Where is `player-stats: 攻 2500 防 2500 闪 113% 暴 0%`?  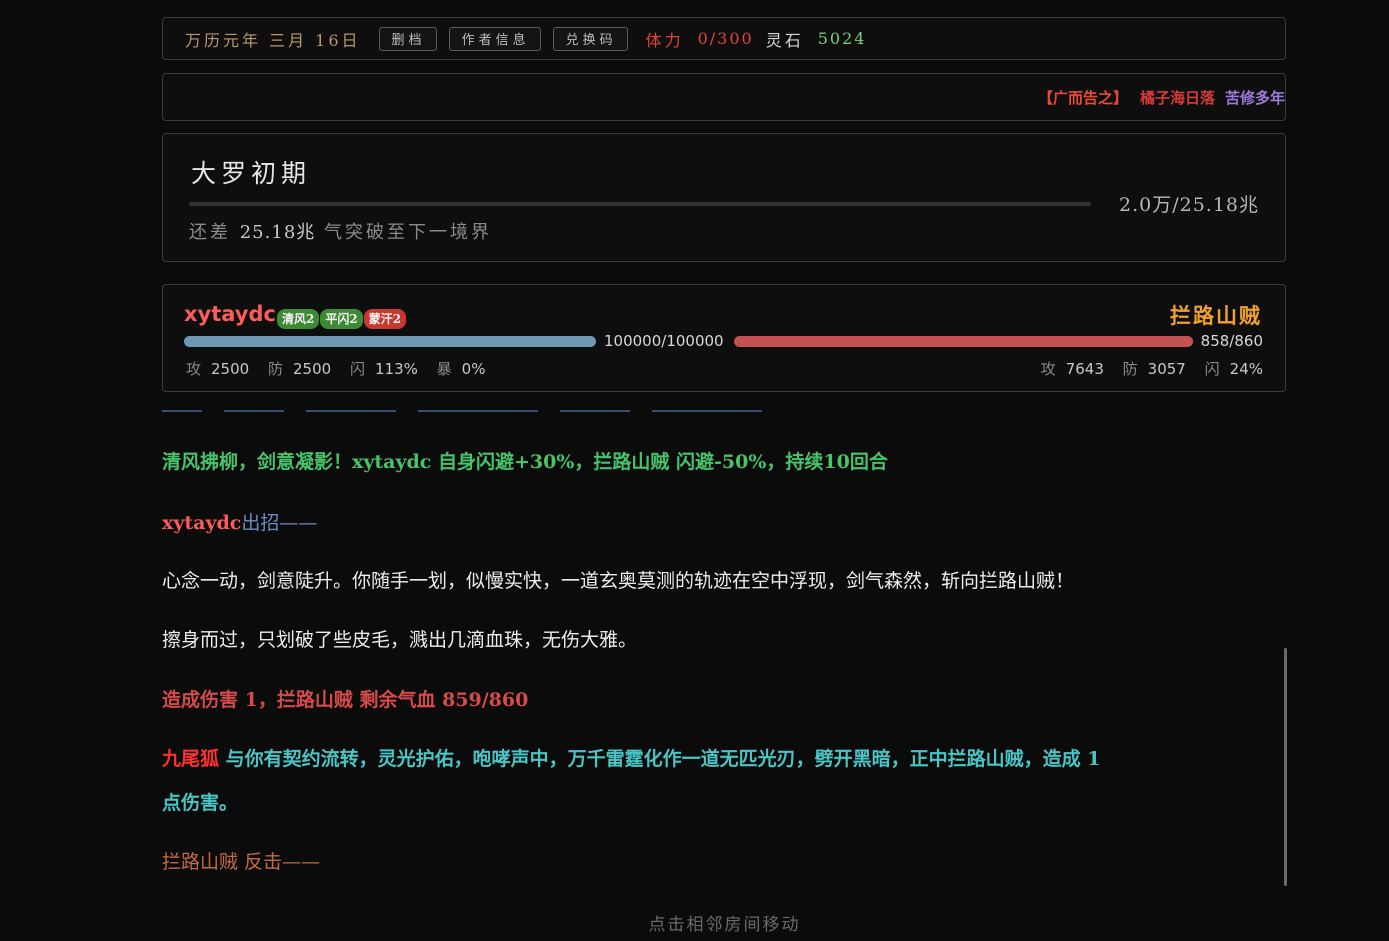
player-stats: 攻 2500 防 2500 闪 113% 暴 0% is located at coordinates (335, 368).